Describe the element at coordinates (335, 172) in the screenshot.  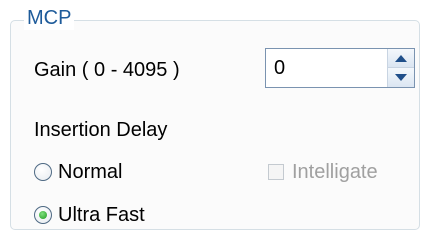
I see `intelligate-label: Intelligate` at that location.